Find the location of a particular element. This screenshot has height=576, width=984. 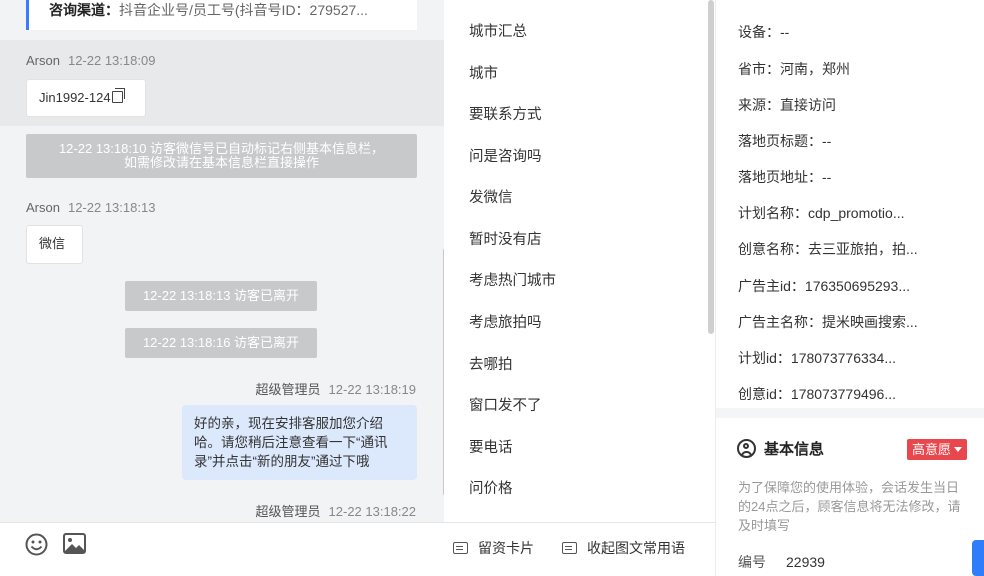

message-time: 12-22 13:18:13 is located at coordinates (111, 207).